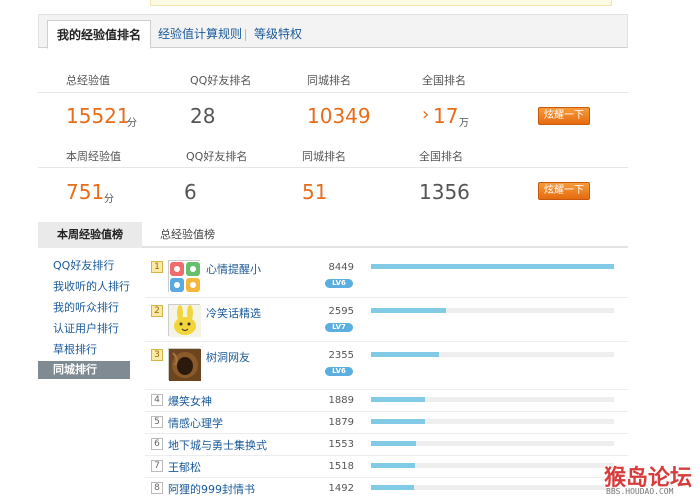  What do you see at coordinates (217, 156) in the screenshot?
I see `weekly-qq-rank-label: QQ好友排名` at bounding box center [217, 156].